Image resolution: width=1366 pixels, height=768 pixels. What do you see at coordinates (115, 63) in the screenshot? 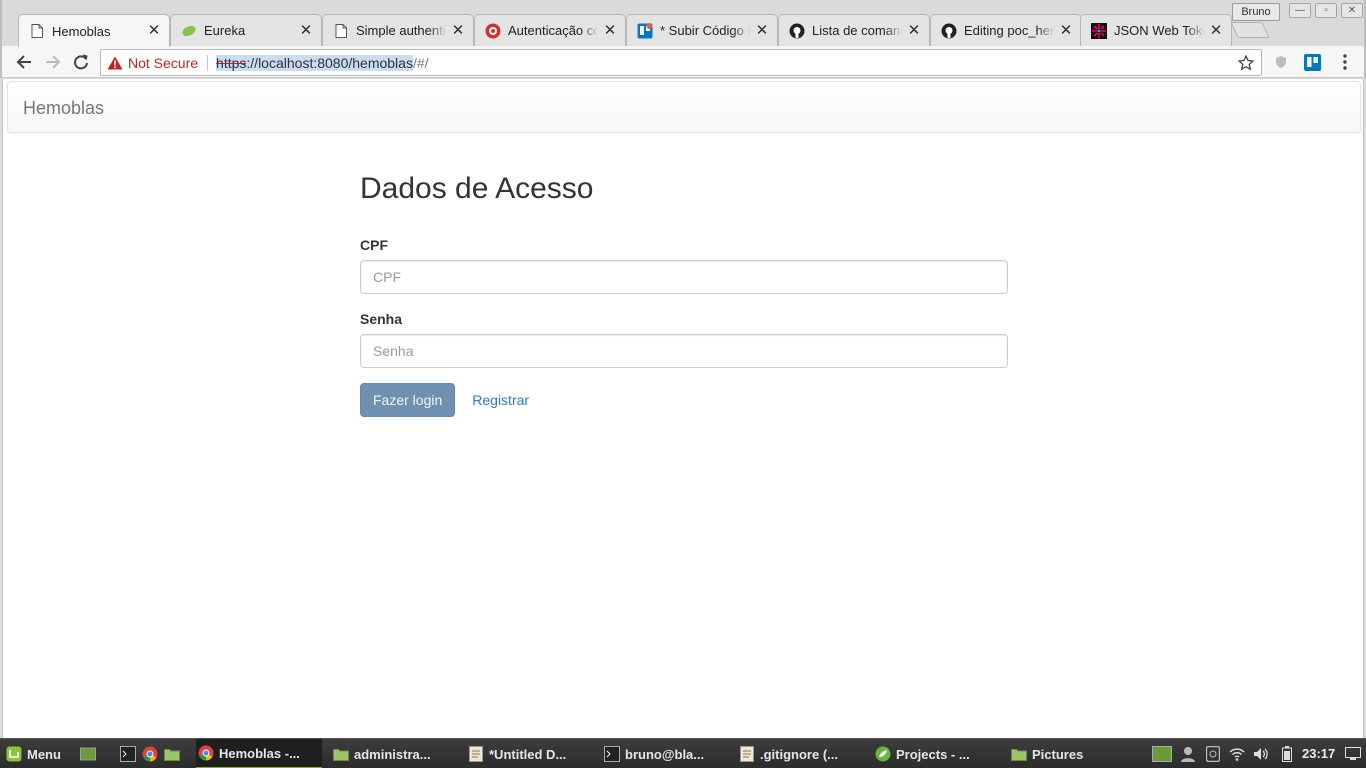
I see `warning-icon` at bounding box center [115, 63].